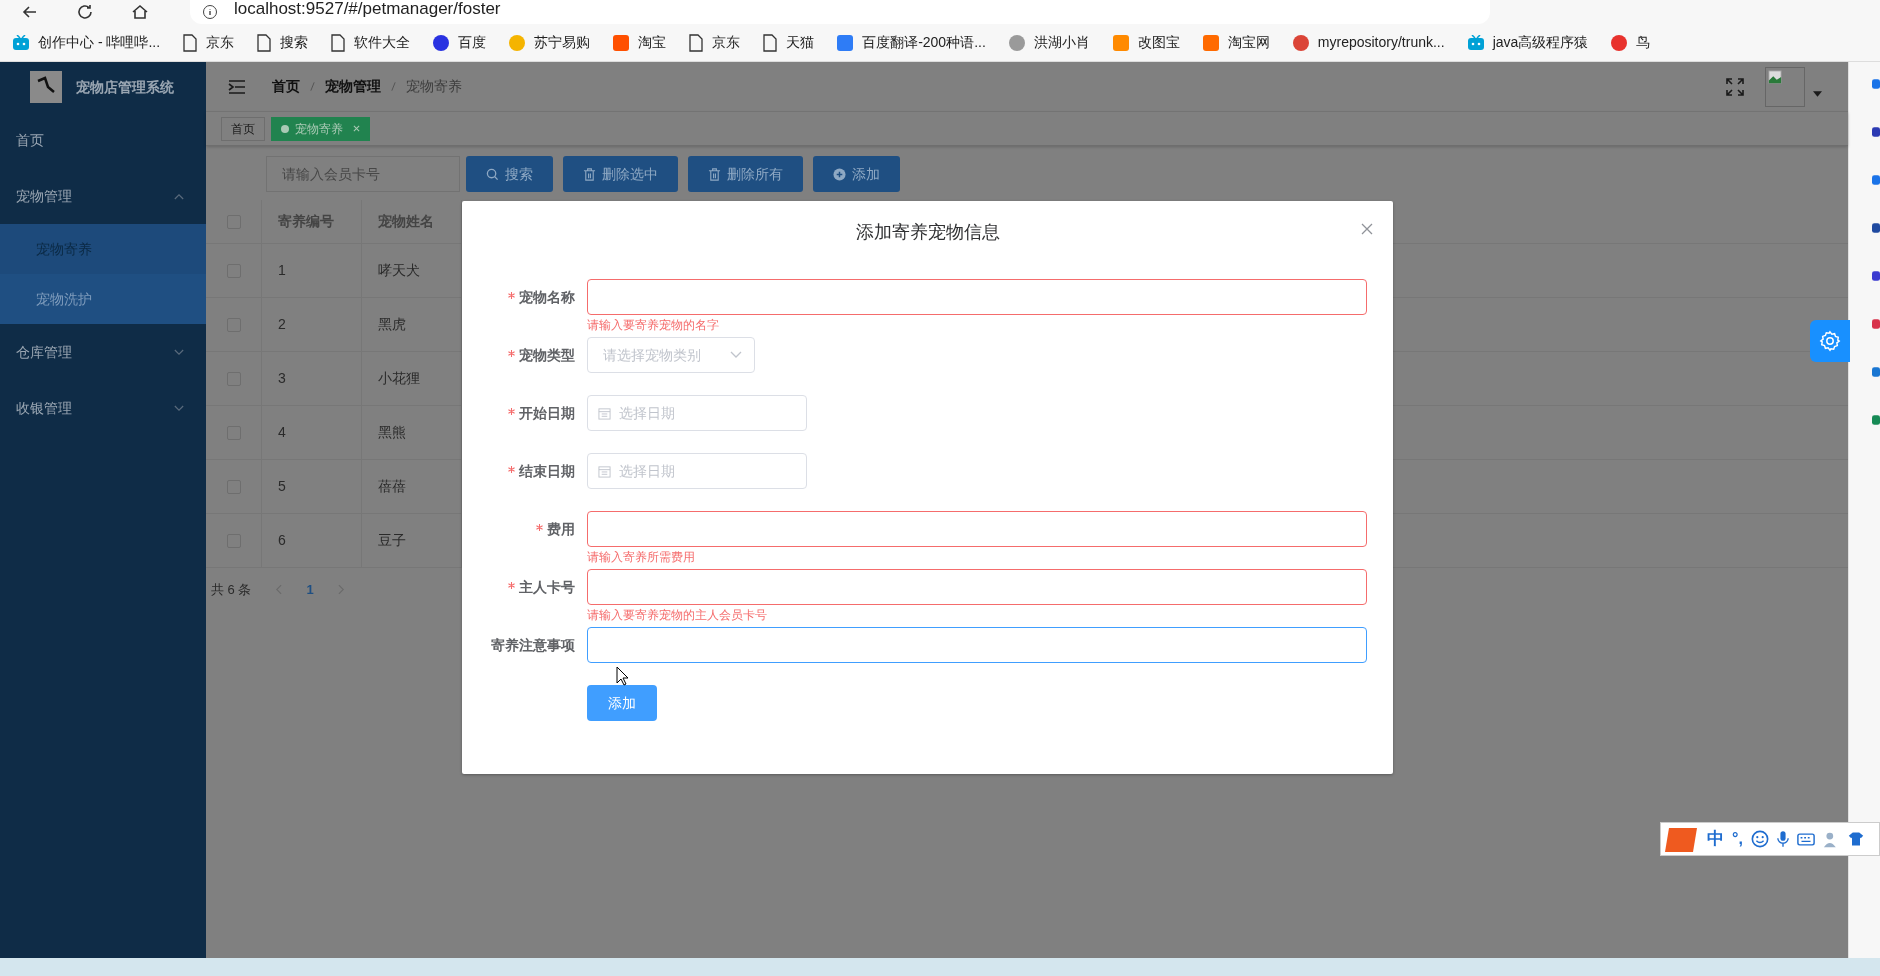 This screenshot has height=976, width=1880. I want to click on error-message: 请输入要寄养宠物的名字, so click(653, 325).